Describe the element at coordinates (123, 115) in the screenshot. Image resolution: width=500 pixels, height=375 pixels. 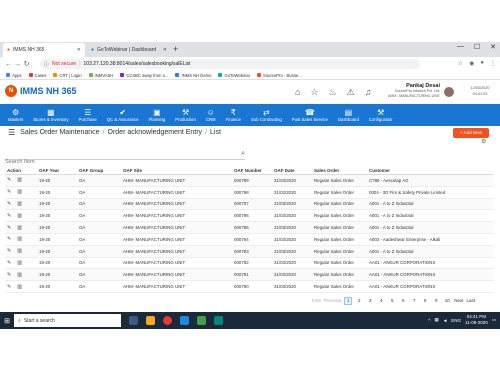
I see `module-qc: ✔ QC & Assurance` at that location.